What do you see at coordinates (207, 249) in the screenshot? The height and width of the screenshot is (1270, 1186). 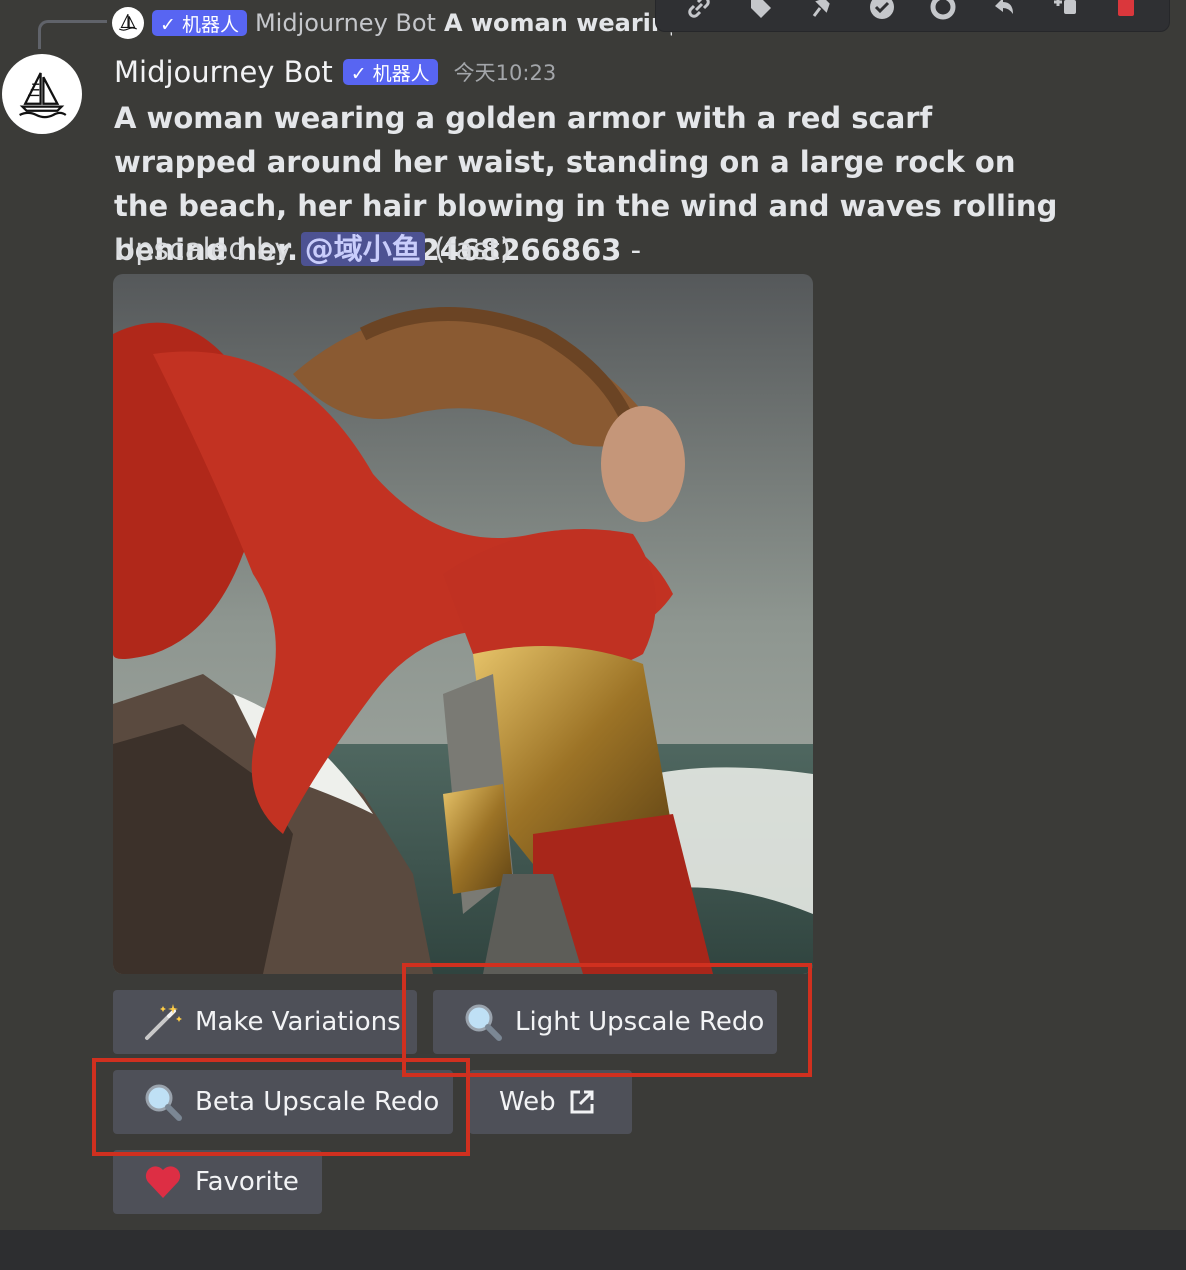 I see `upscaled-prefix: Upscaled by` at bounding box center [207, 249].